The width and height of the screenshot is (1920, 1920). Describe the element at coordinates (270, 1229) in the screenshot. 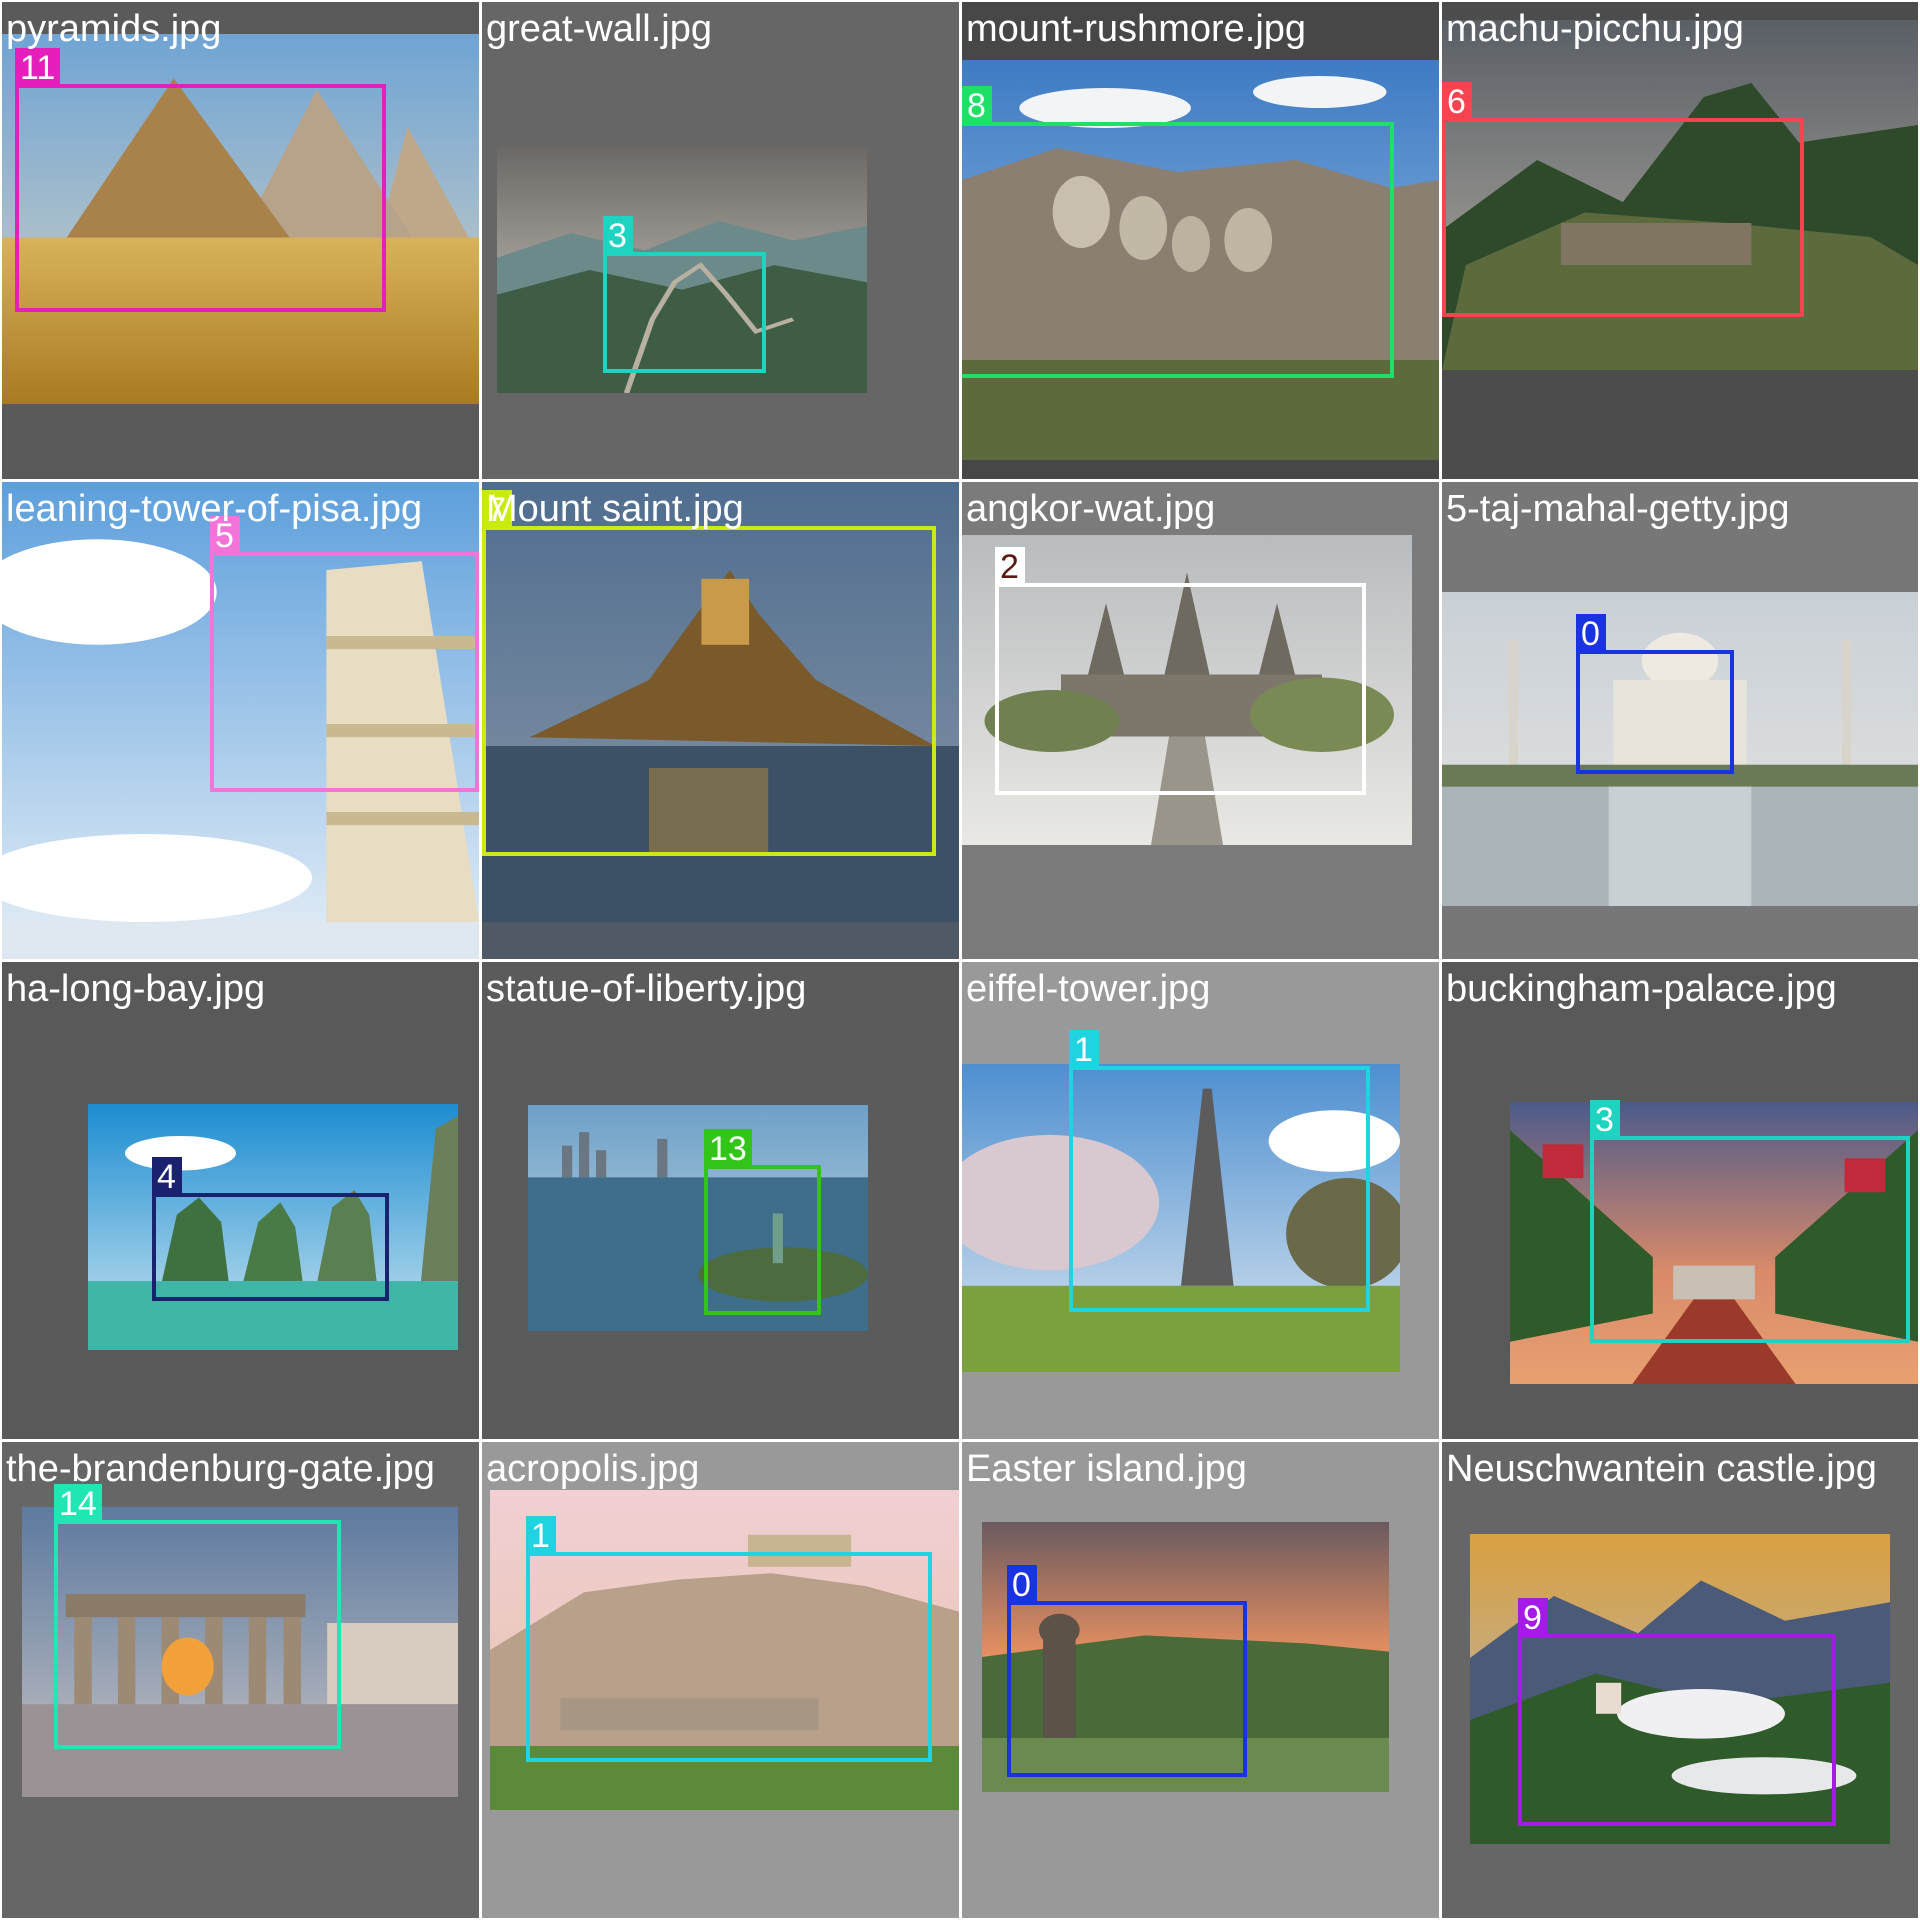

I see `detection-box: 4` at that location.